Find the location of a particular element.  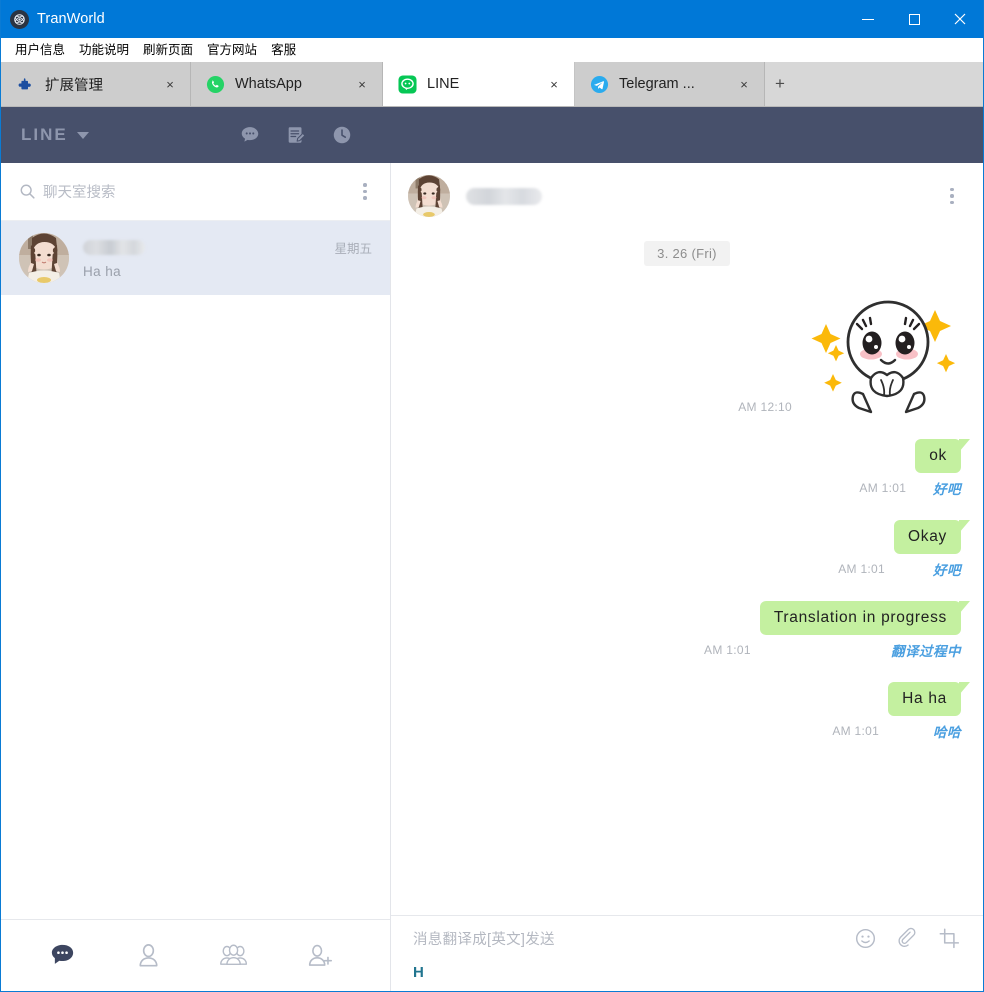

sparkle-face-sticker is located at coordinates (881, 349).